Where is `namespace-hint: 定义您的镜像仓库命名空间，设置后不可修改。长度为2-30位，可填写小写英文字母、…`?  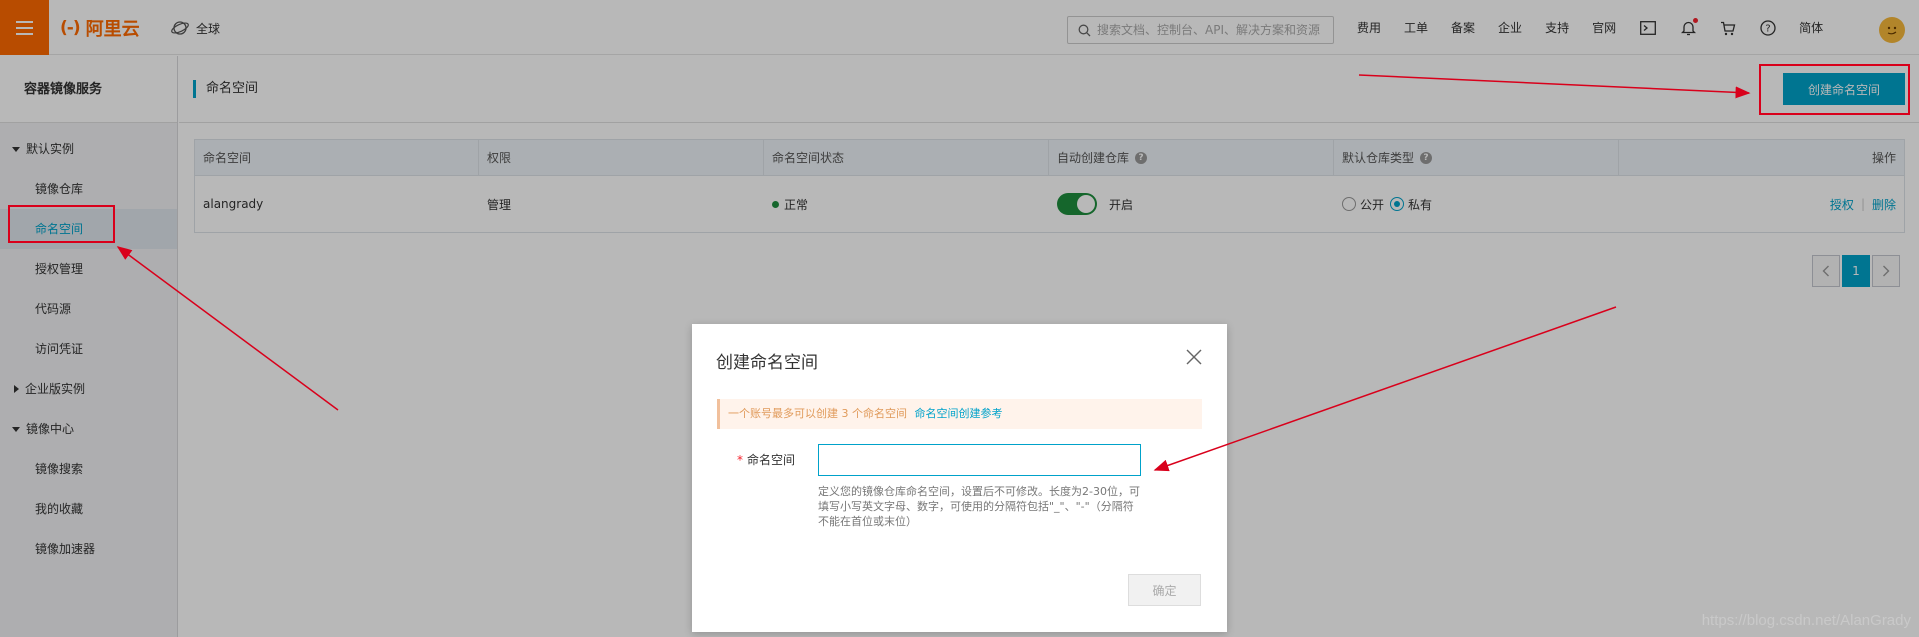 namespace-hint: 定义您的镜像仓库命名空间，设置后不可修改。长度为2-30位，可填写小写英文字母、… is located at coordinates (979, 506).